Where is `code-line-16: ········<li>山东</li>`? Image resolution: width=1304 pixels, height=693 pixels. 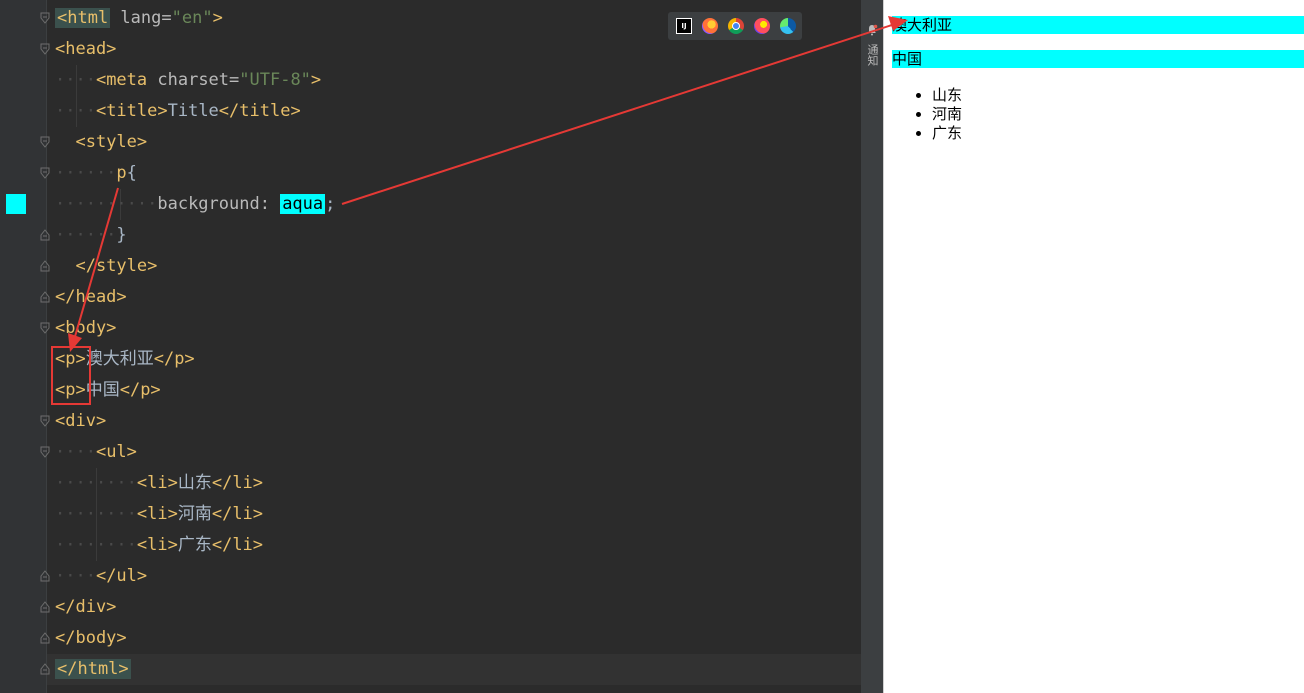
code-line-16: ········<li>山东</li> is located at coordinates (159, 483).